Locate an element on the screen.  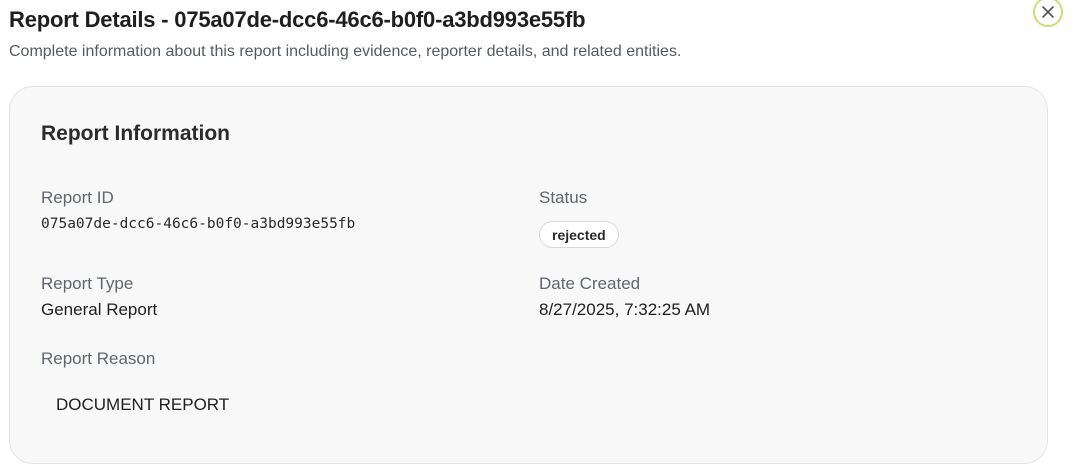
report-reason-label: Report Reason is located at coordinates (98, 358).